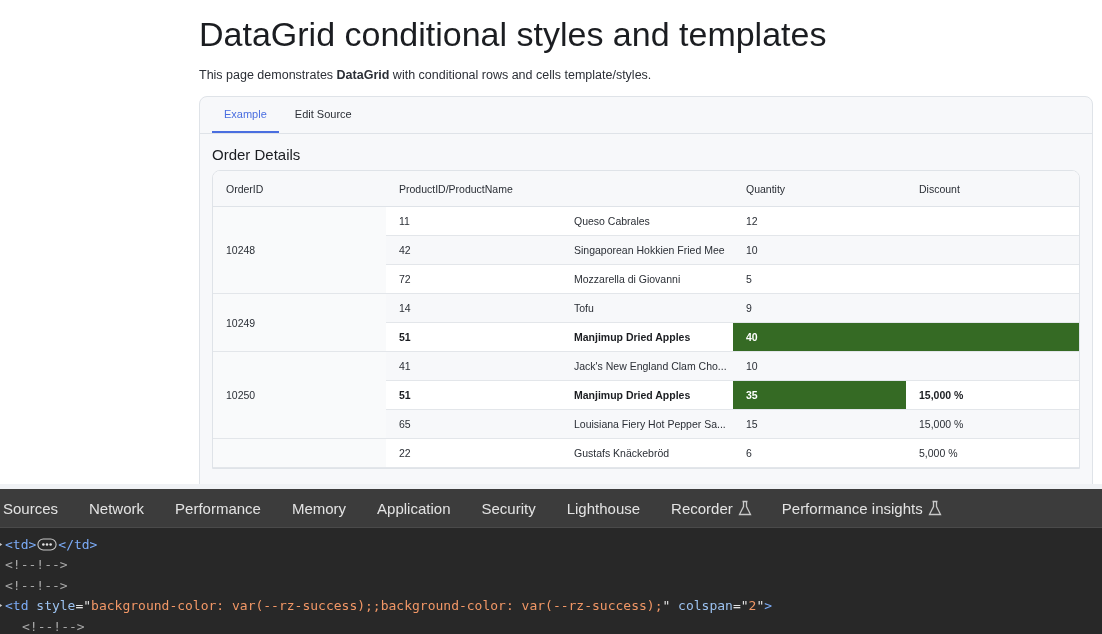 The width and height of the screenshot is (1102, 634). What do you see at coordinates (122, 508) in the screenshot?
I see `devtools-tab: Network` at bounding box center [122, 508].